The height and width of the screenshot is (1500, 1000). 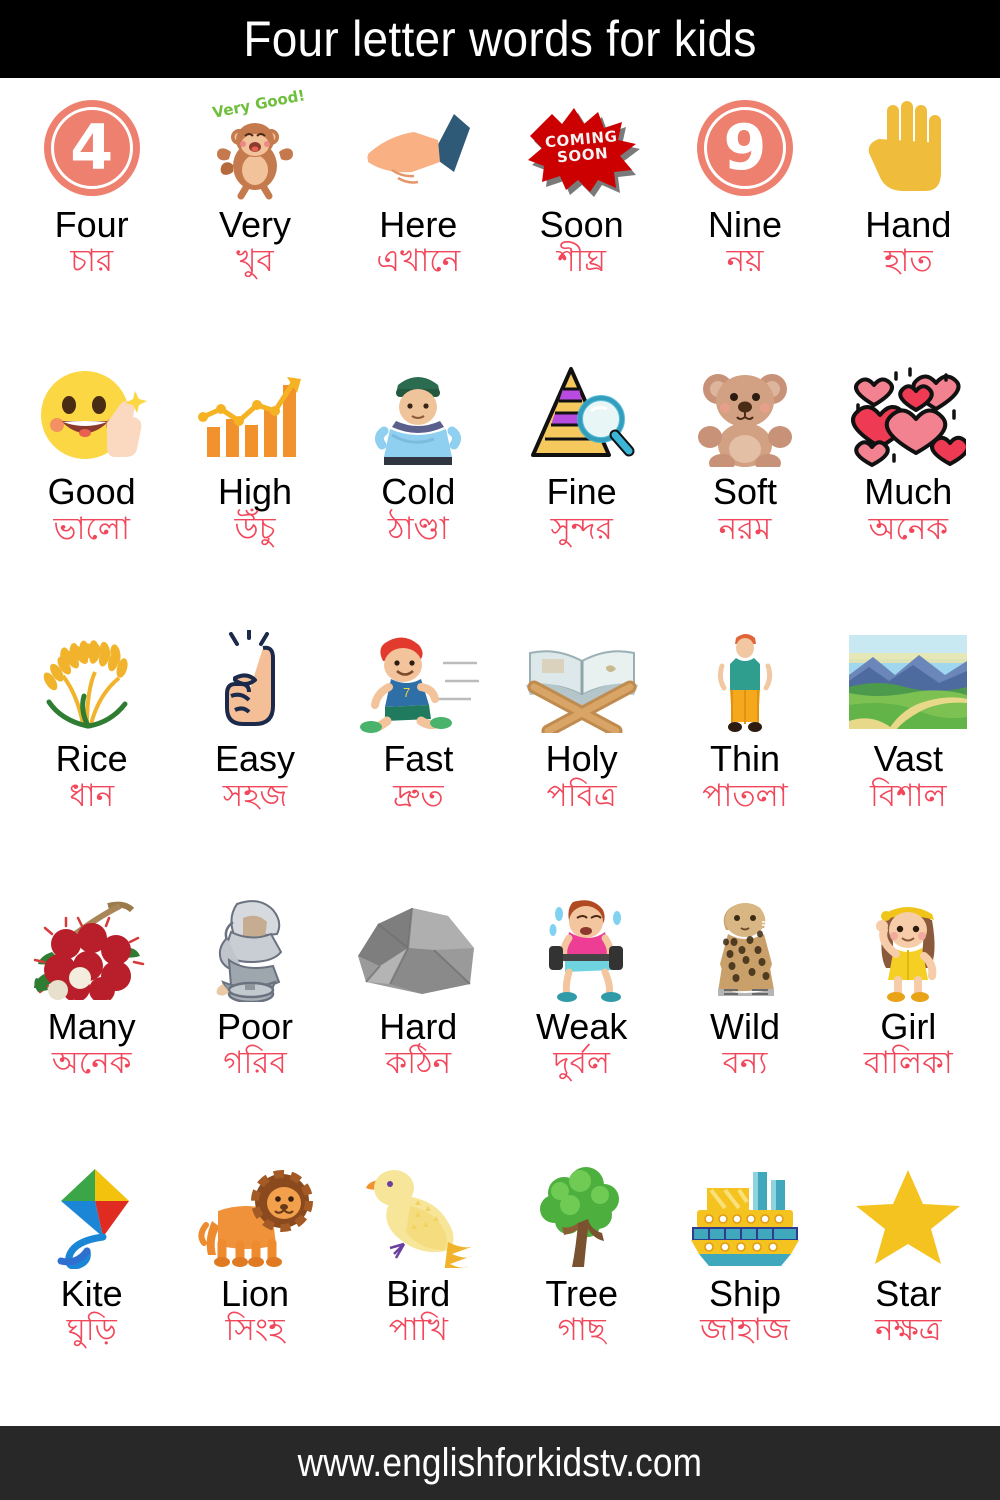 I want to click on word-card-tree: Tree গাছ, so click(x=581, y=1288).